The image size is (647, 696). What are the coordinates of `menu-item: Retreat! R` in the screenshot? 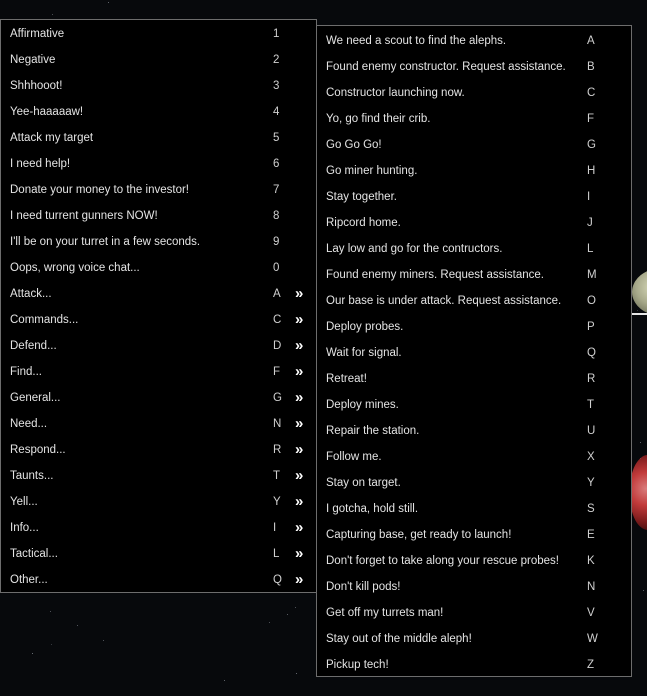 It's located at (474, 379).